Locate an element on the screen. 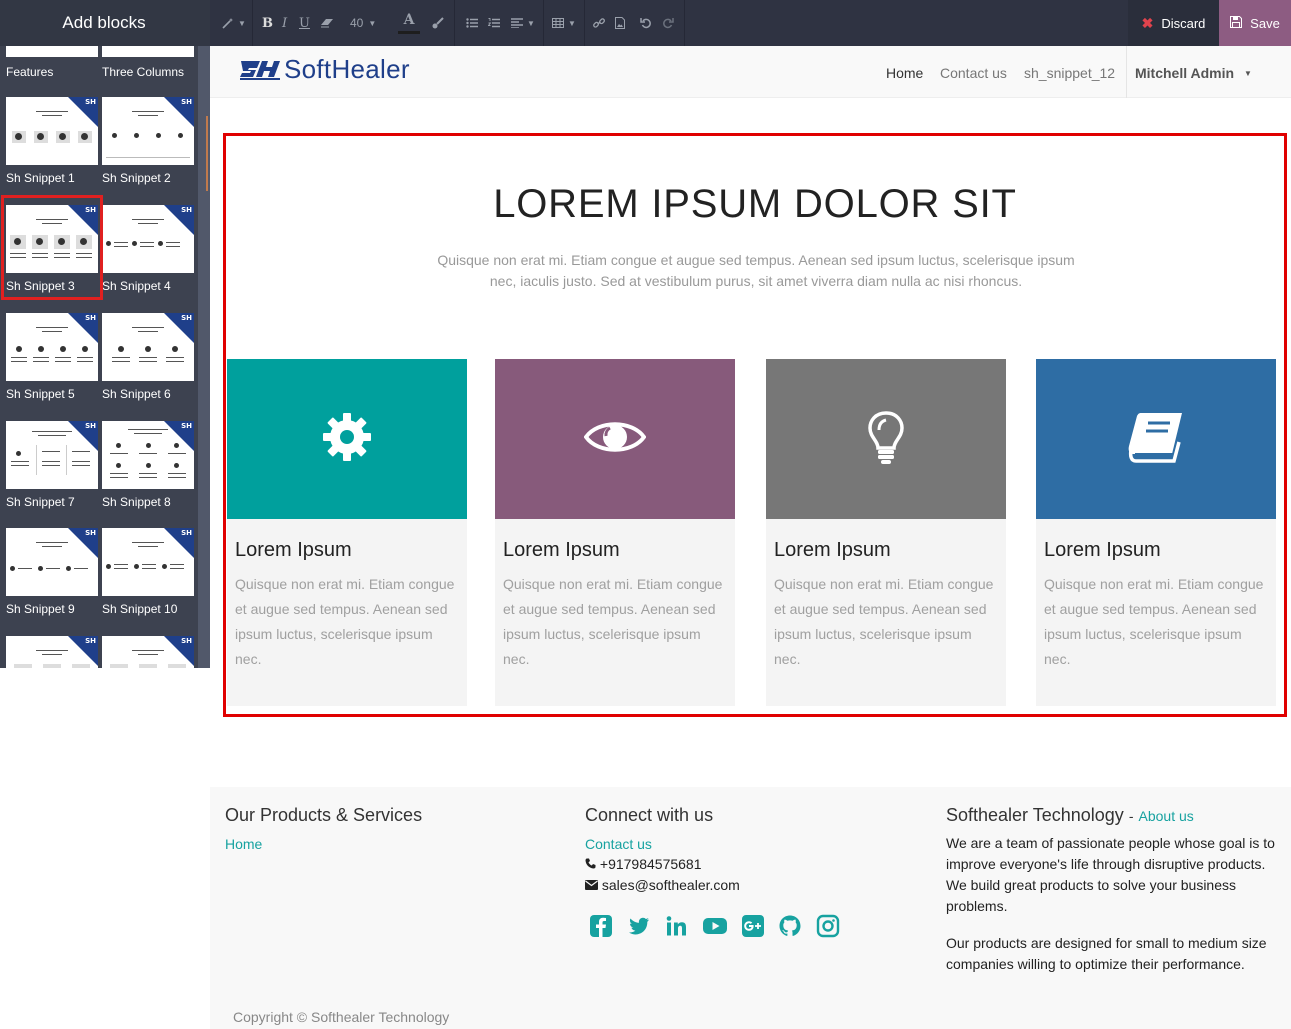 The image size is (1291, 1029). company-name: Softhealer Technology is located at coordinates (1035, 815).